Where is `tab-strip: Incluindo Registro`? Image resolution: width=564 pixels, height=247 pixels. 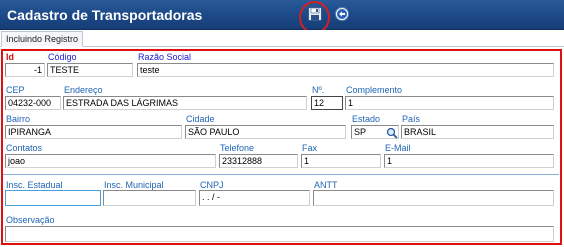
tab-strip: Incluindo Registro is located at coordinates (282, 38).